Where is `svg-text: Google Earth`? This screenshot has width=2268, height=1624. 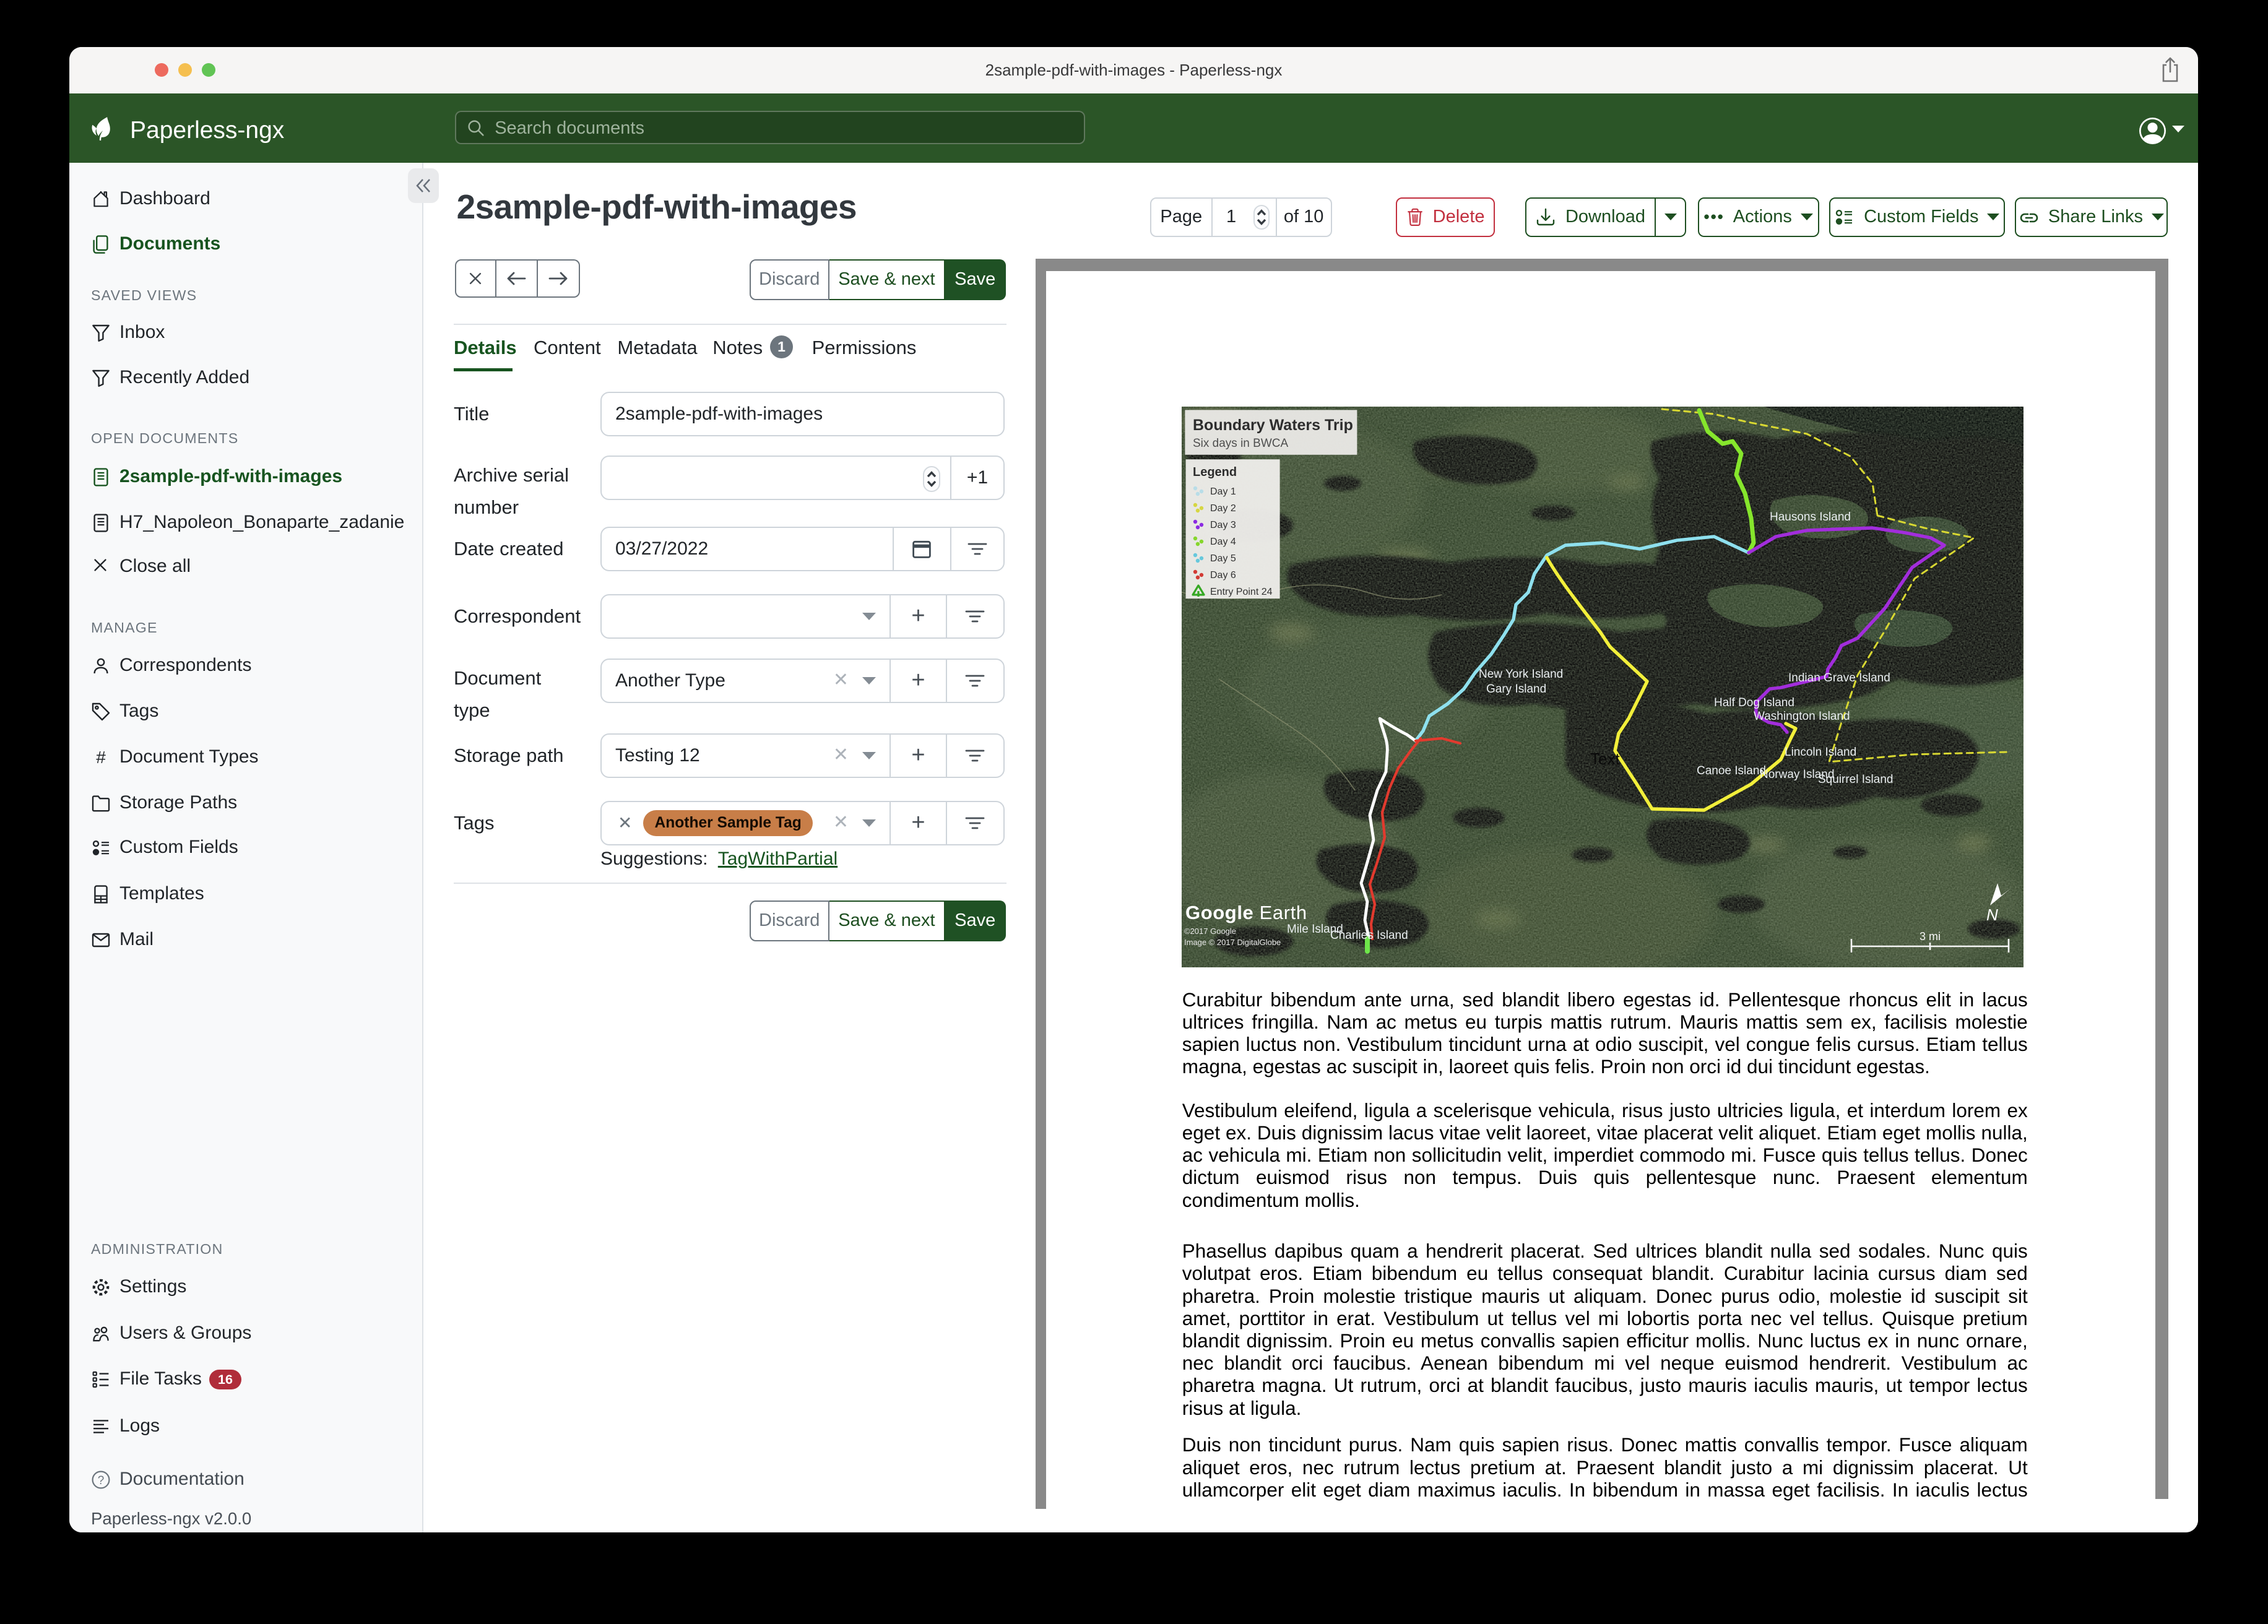
svg-text: Google Earth is located at coordinates (1246, 912).